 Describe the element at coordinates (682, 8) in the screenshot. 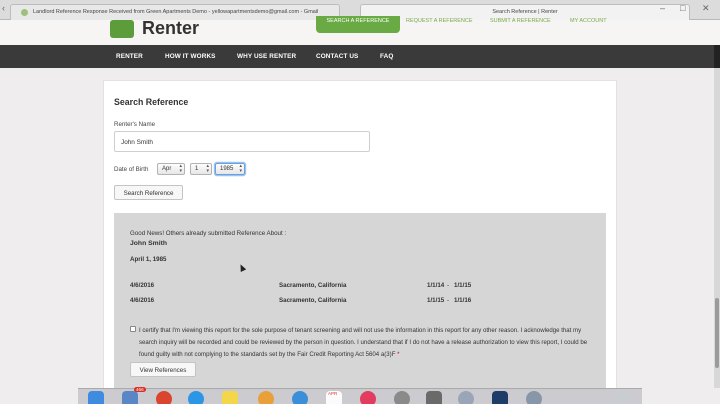

I see `window-maximize-icon: □` at that location.